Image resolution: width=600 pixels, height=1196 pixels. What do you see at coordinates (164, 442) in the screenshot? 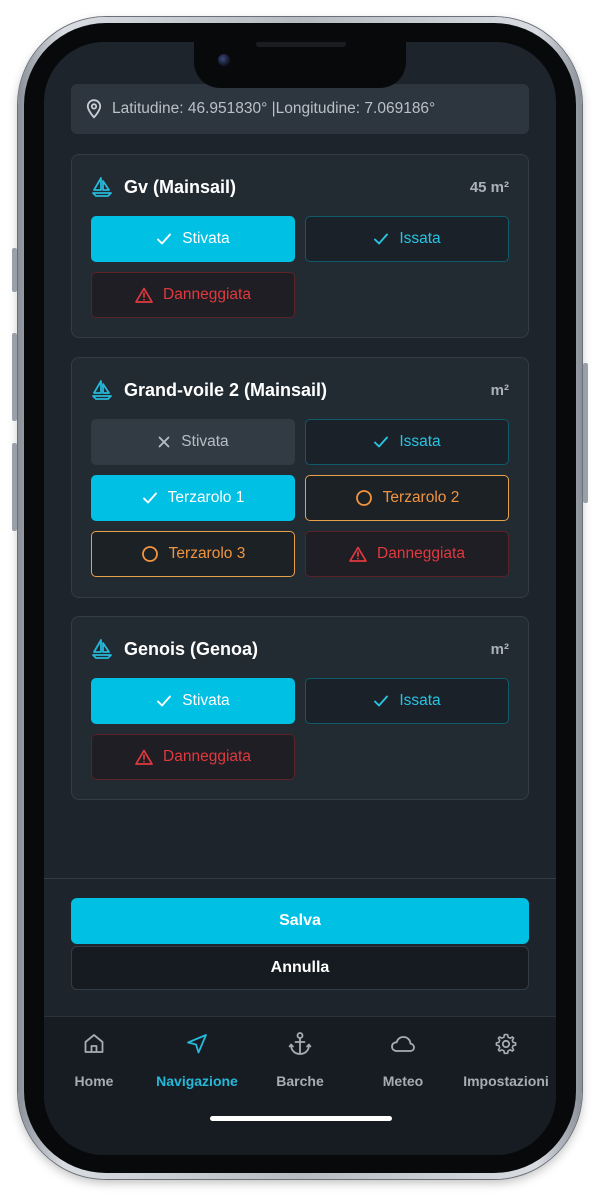
I see `x-icon` at bounding box center [164, 442].